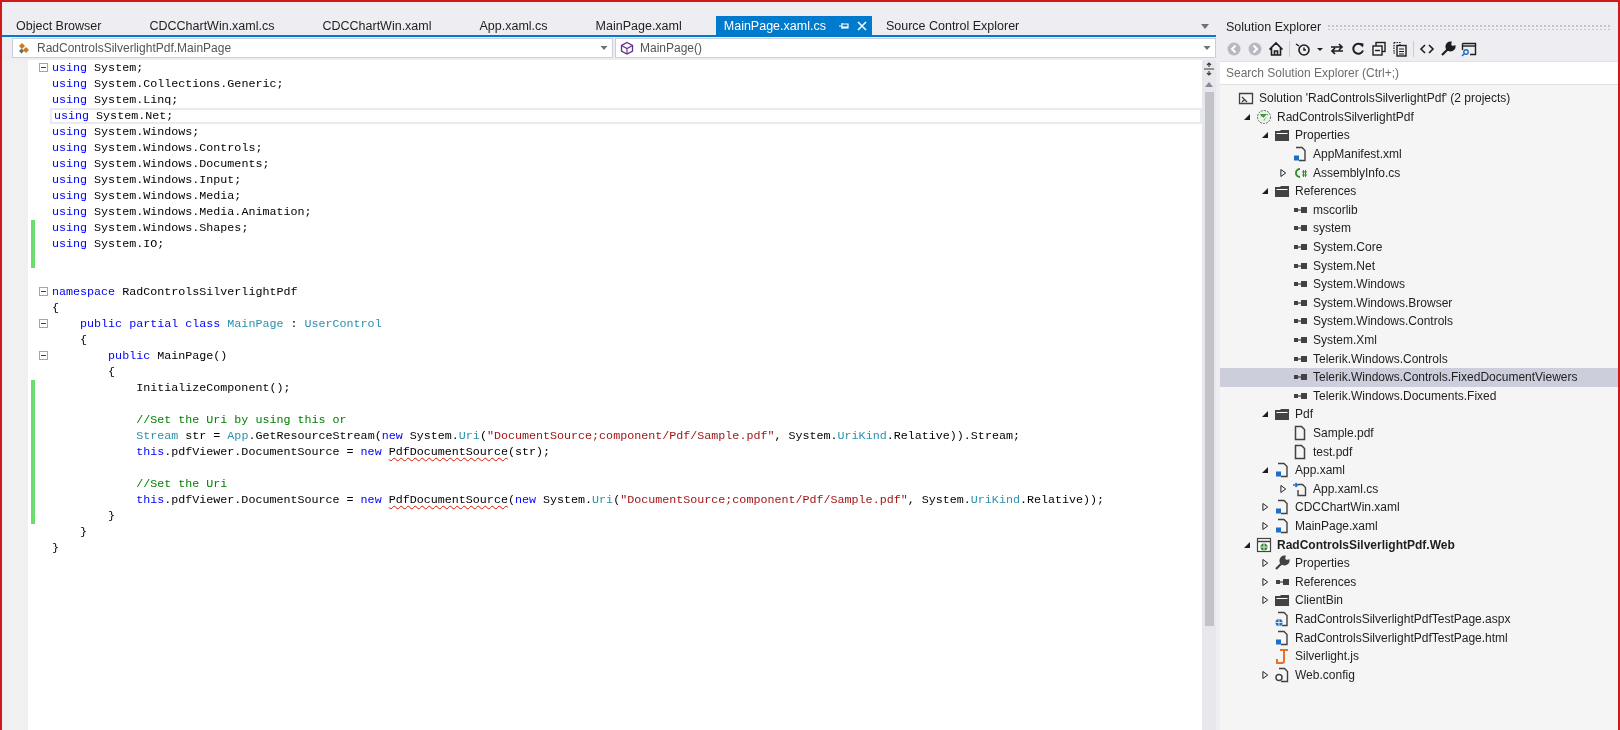 The image size is (1620, 730). What do you see at coordinates (1419, 544) in the screenshot?
I see `tree-item: RadControlsSilverlightPdf.Web` at bounding box center [1419, 544].